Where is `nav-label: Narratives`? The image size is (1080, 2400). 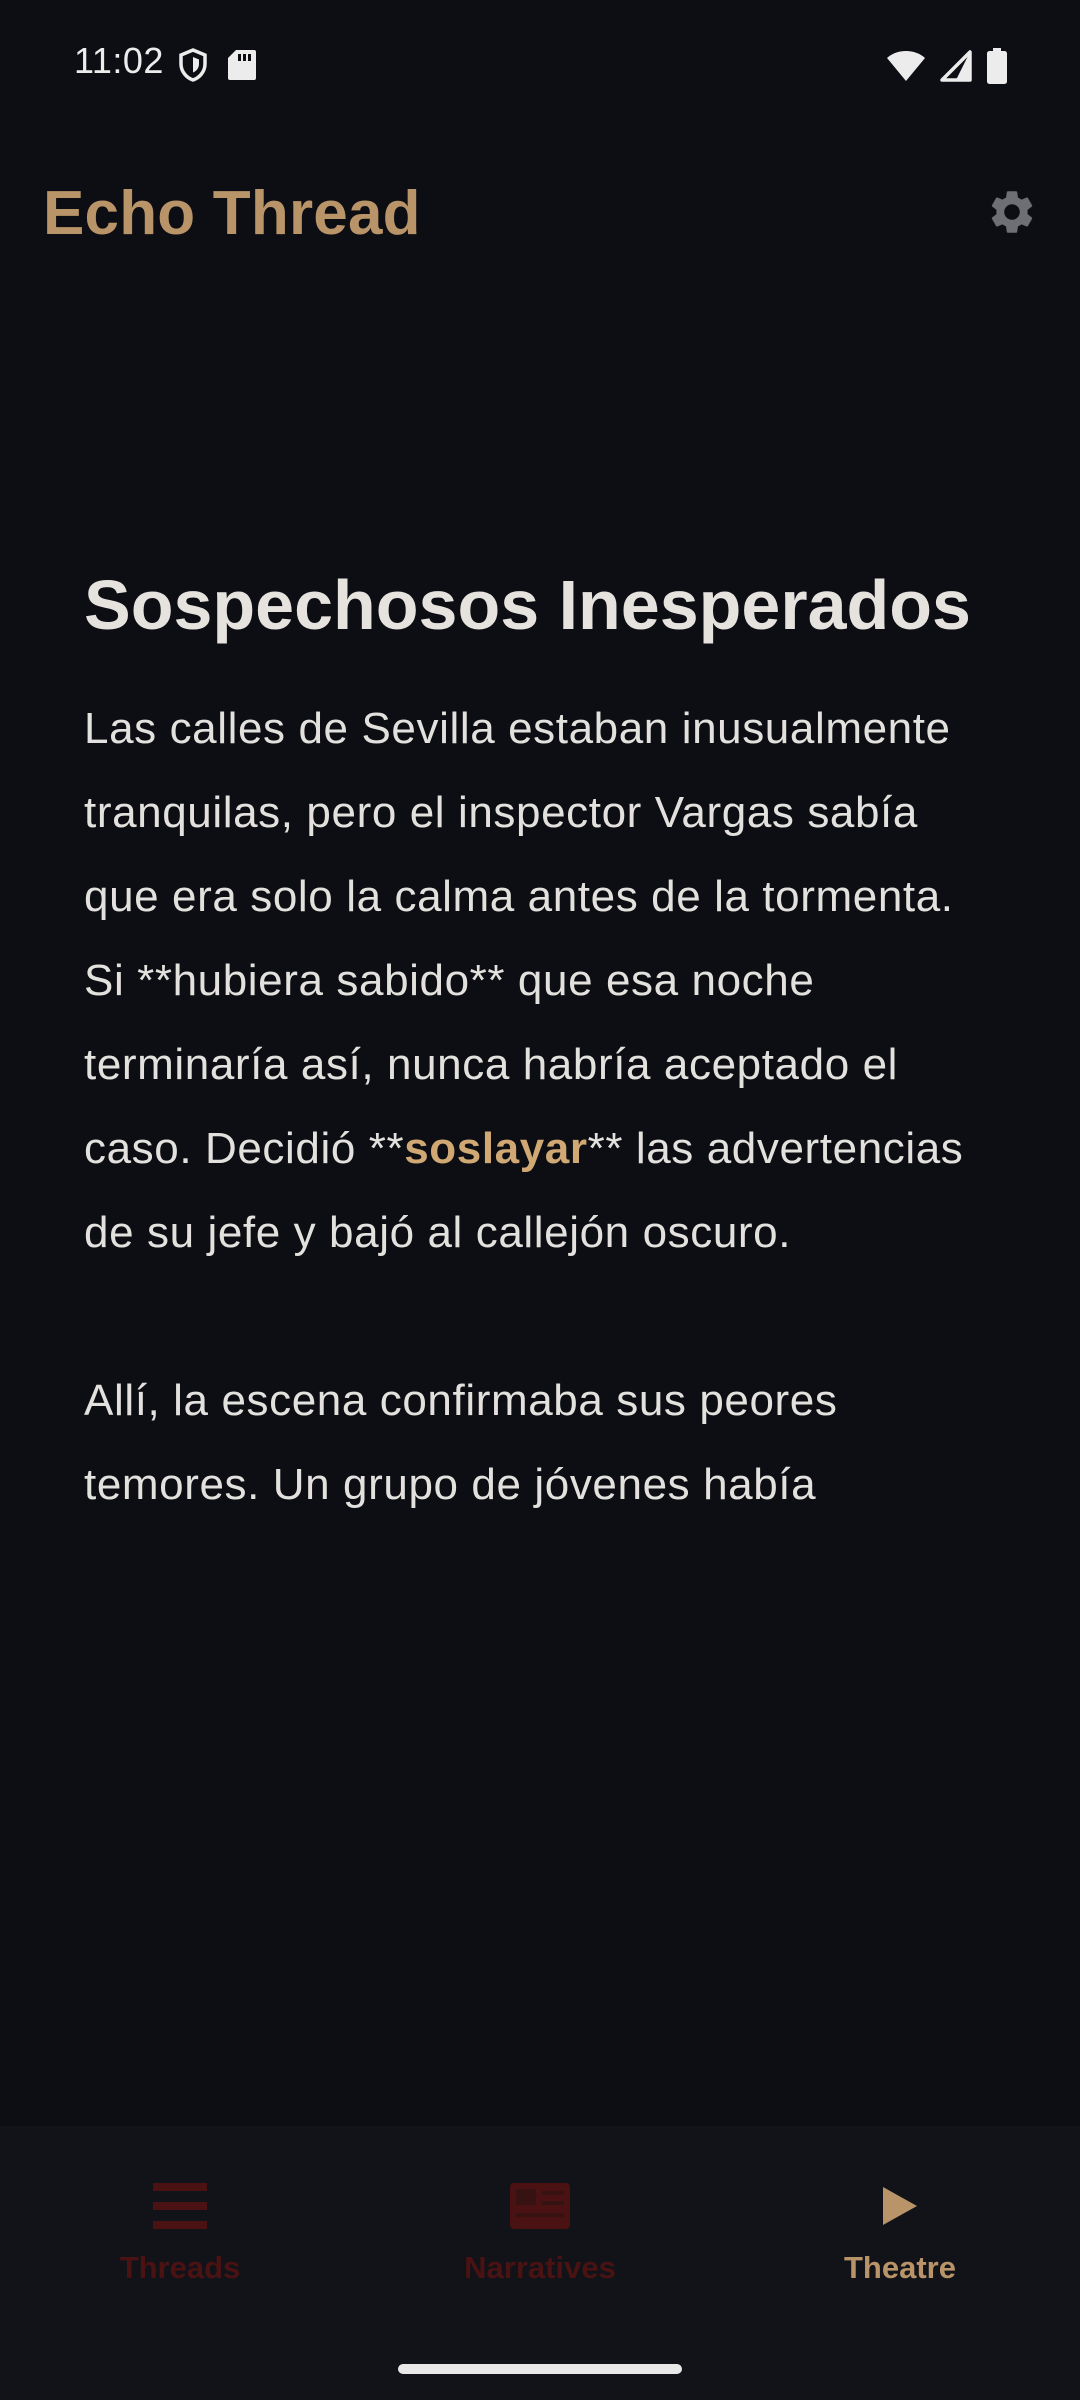 nav-label: Narratives is located at coordinates (540, 2267).